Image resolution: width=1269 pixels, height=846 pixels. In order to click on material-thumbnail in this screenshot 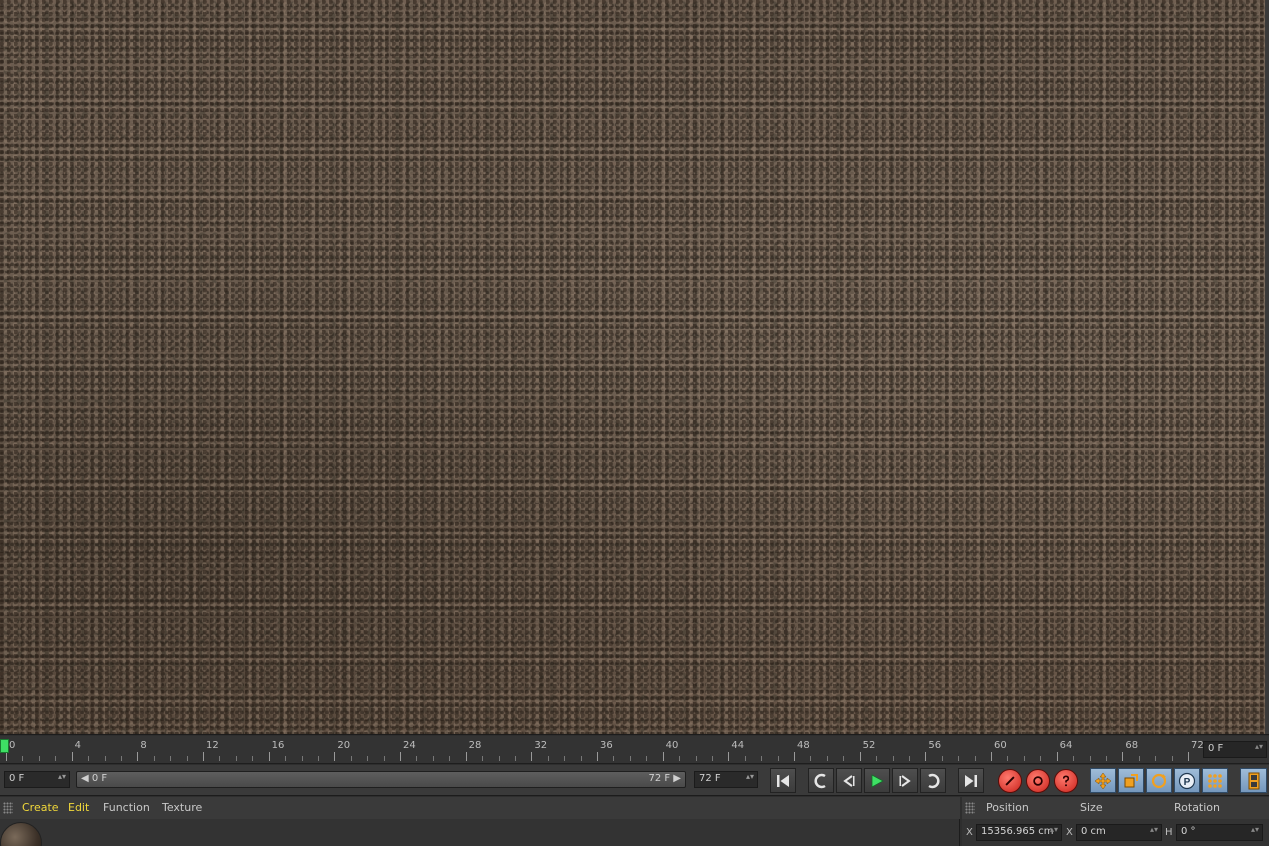, I will do `click(21, 834)`.